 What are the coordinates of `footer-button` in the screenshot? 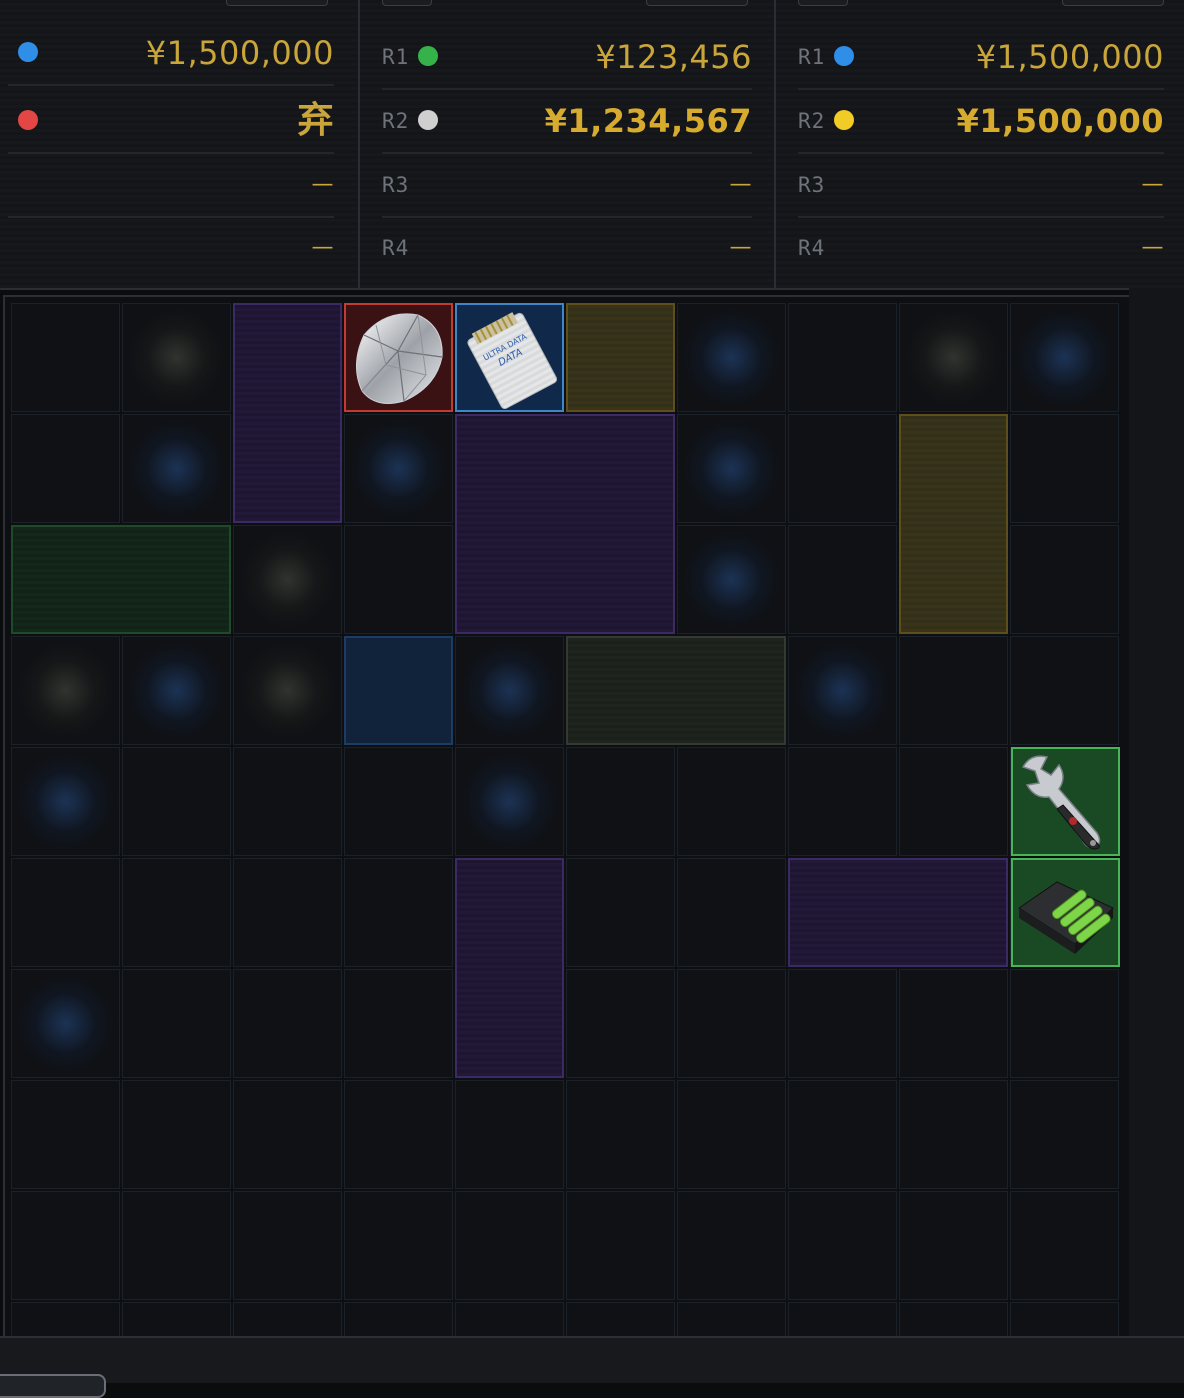 It's located at (53, 1386).